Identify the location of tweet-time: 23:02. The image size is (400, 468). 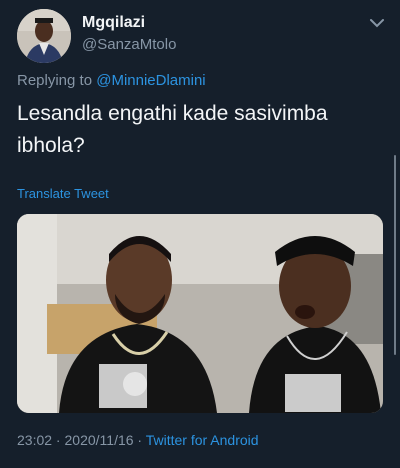
(34, 440).